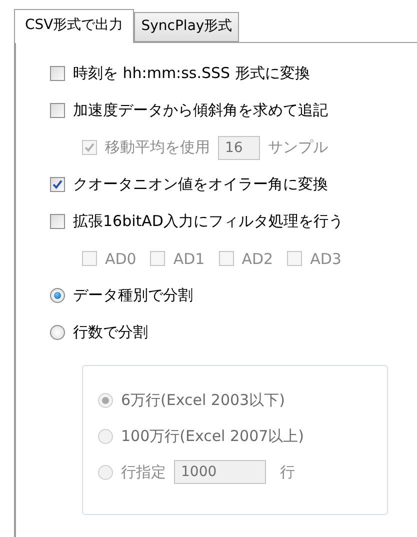 The width and height of the screenshot is (417, 537). Describe the element at coordinates (212, 436) in the screenshot. I see `option-label: 100万行(Excel 2007以上)` at that location.